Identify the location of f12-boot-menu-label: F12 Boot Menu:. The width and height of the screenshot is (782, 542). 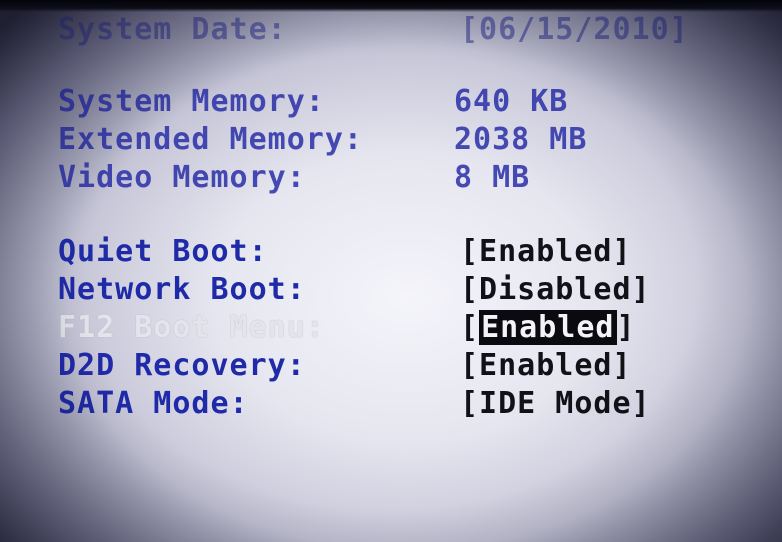
(191, 327).